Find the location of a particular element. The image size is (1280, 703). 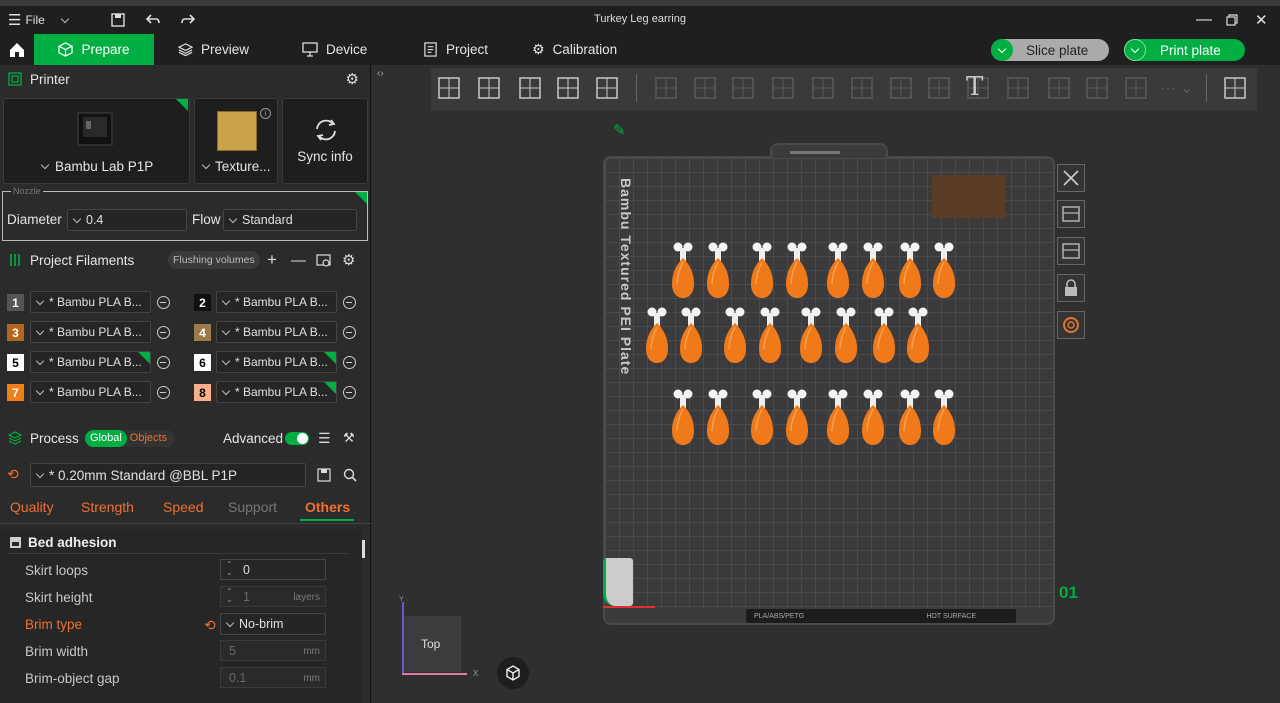

subtab-speed: Speed is located at coordinates (183, 507).